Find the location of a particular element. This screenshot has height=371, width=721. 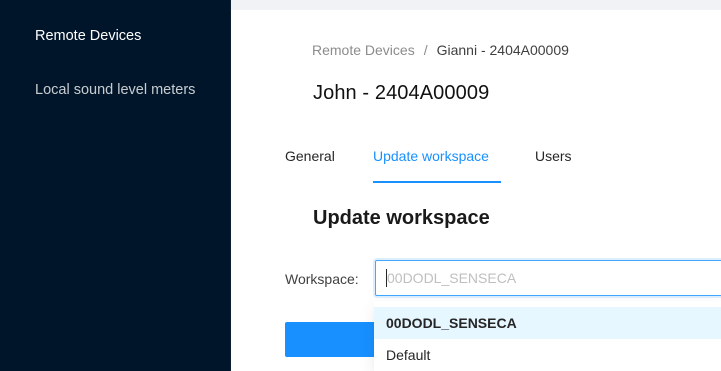

update-workspace-submit-button is located at coordinates (331, 339).